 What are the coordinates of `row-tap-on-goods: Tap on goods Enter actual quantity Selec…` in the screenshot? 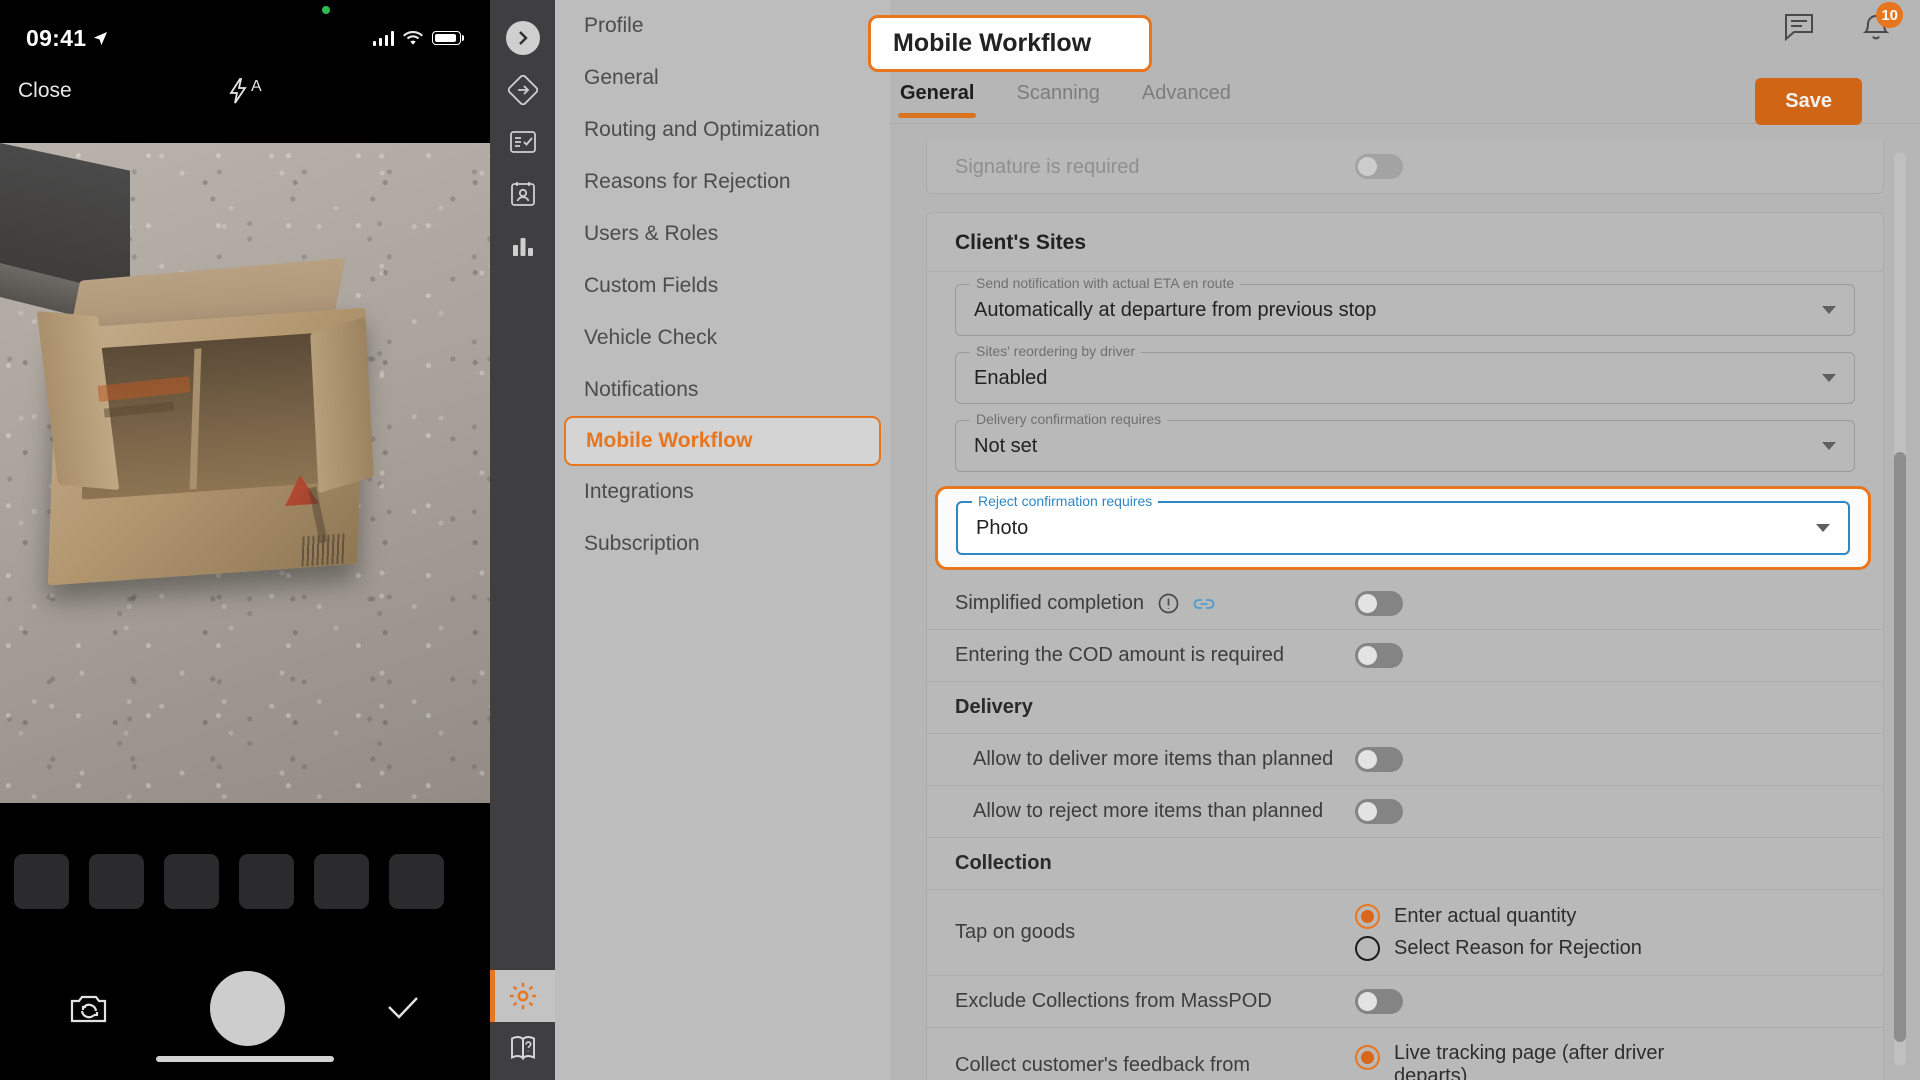 It's located at (1405, 933).